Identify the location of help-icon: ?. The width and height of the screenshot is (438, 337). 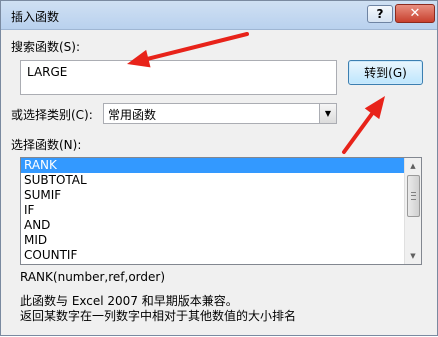
(380, 14).